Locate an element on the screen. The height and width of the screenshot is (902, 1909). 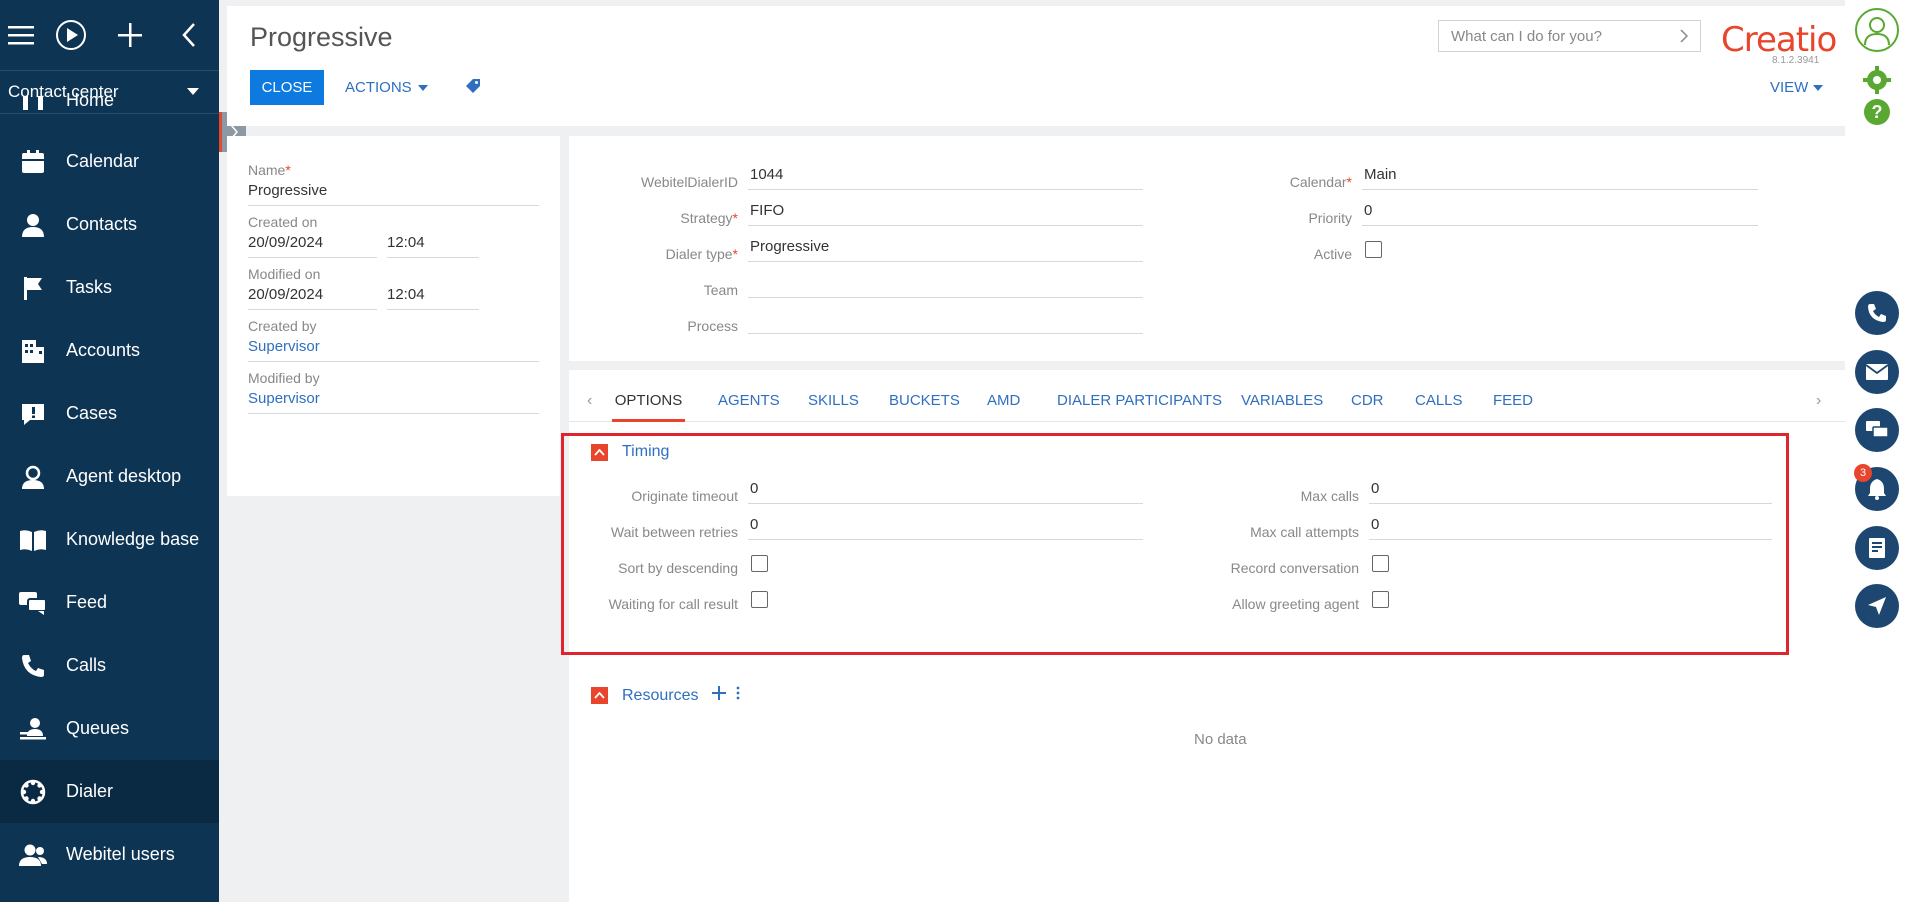
tab-buckets: BUCKETS is located at coordinates (924, 407).